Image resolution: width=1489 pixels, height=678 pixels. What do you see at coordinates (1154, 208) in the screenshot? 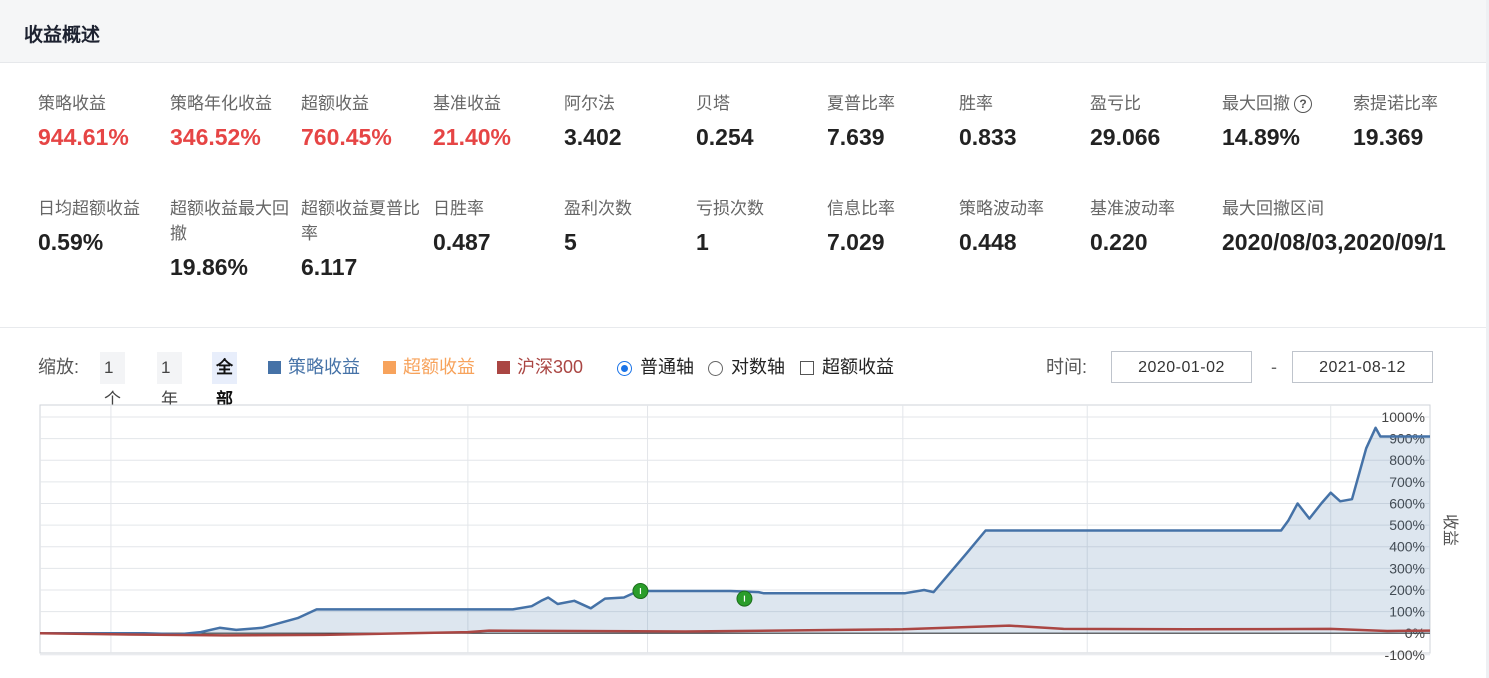
I see `metric-label: 基准波动率` at bounding box center [1154, 208].